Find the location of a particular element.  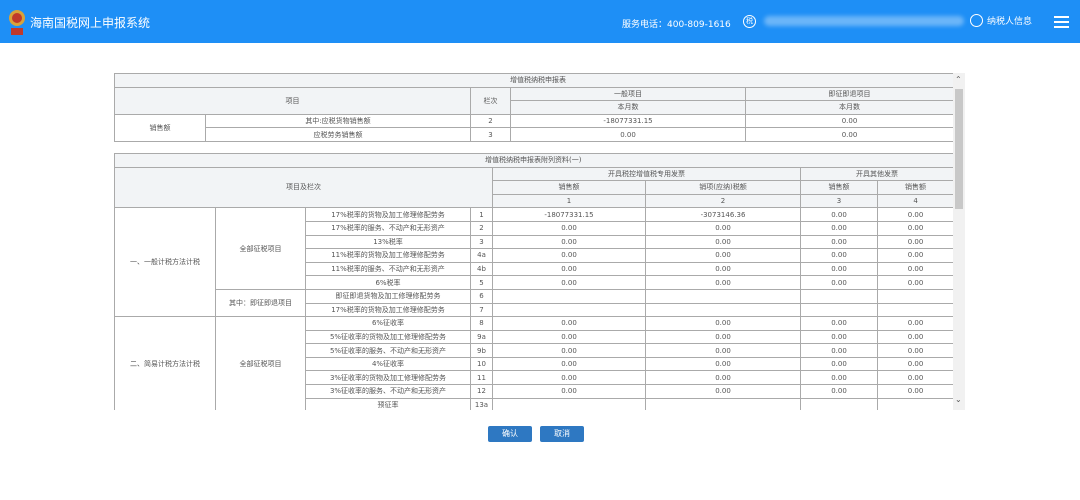

group-sales: 销售额 is located at coordinates (160, 127).